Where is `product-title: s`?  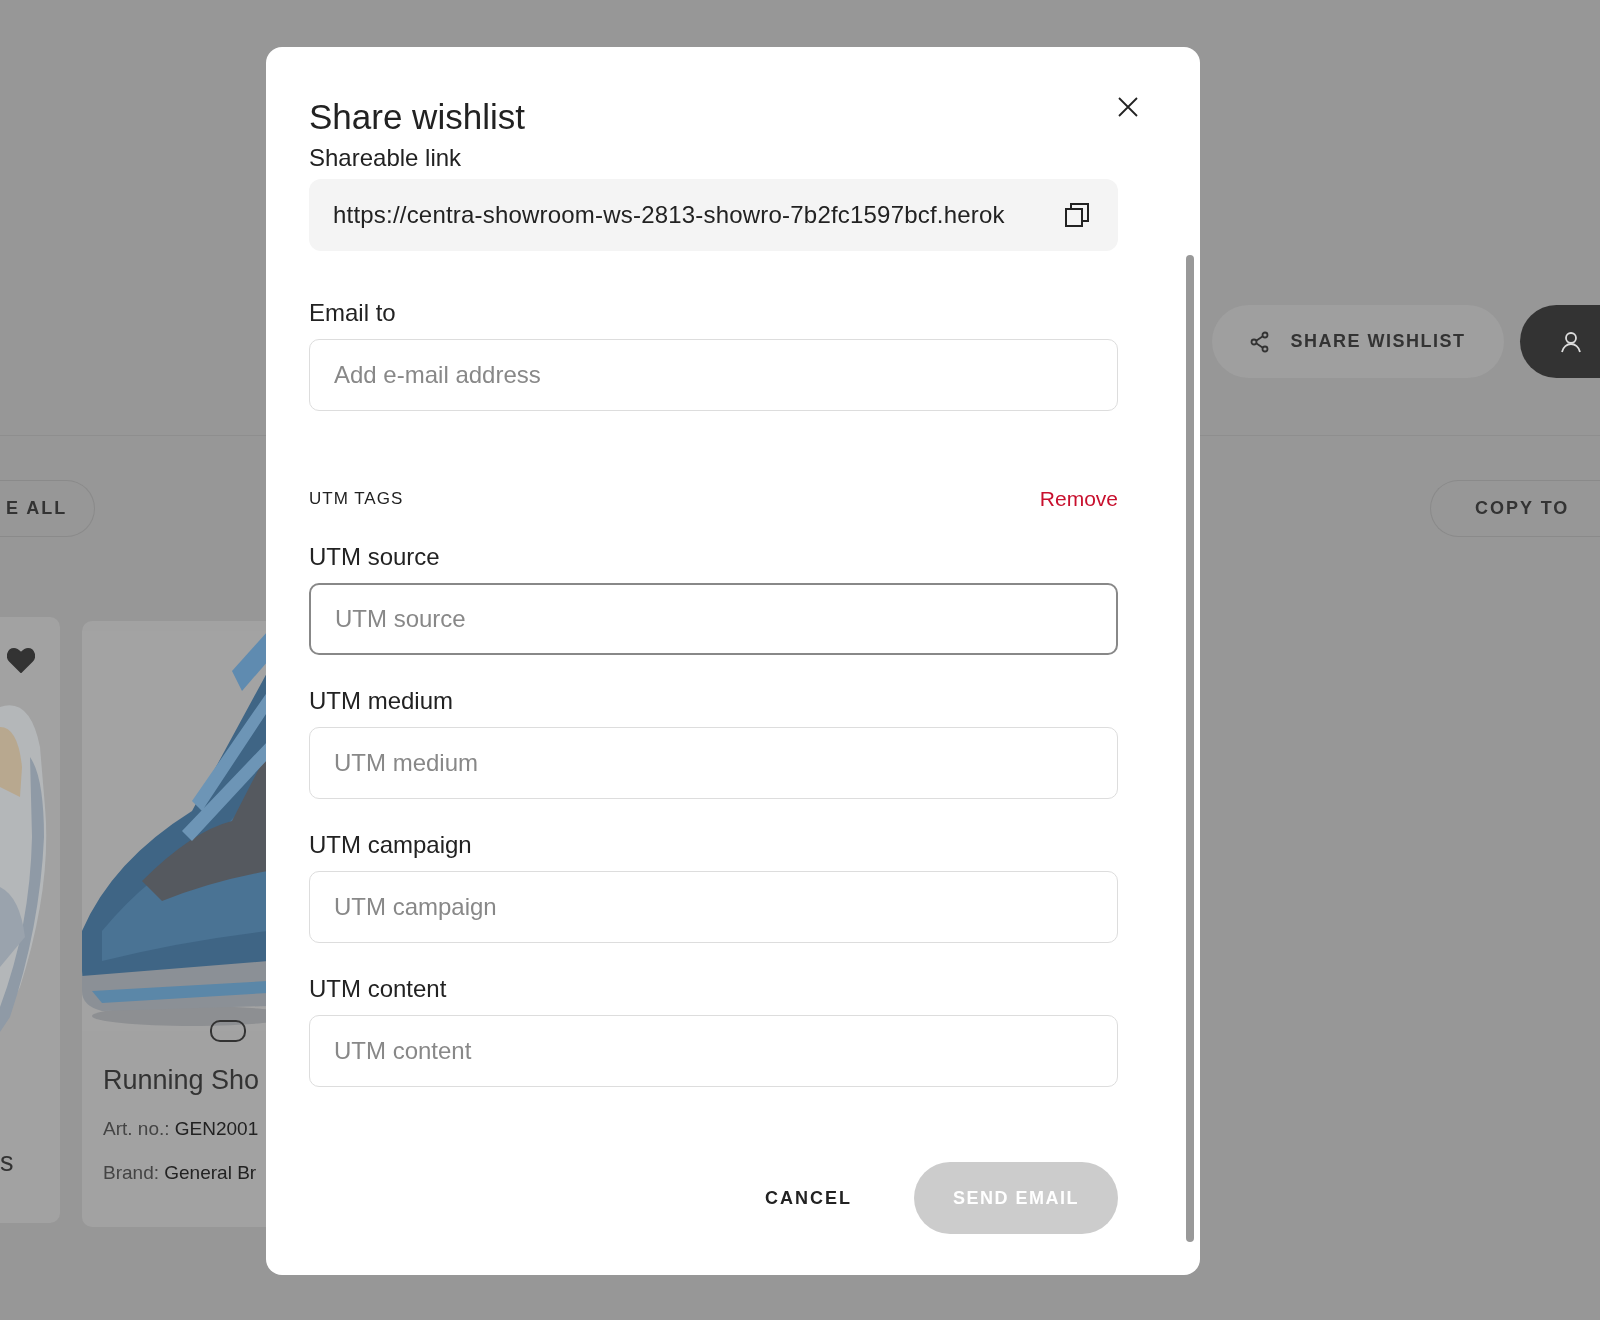 product-title: s is located at coordinates (7, 1162).